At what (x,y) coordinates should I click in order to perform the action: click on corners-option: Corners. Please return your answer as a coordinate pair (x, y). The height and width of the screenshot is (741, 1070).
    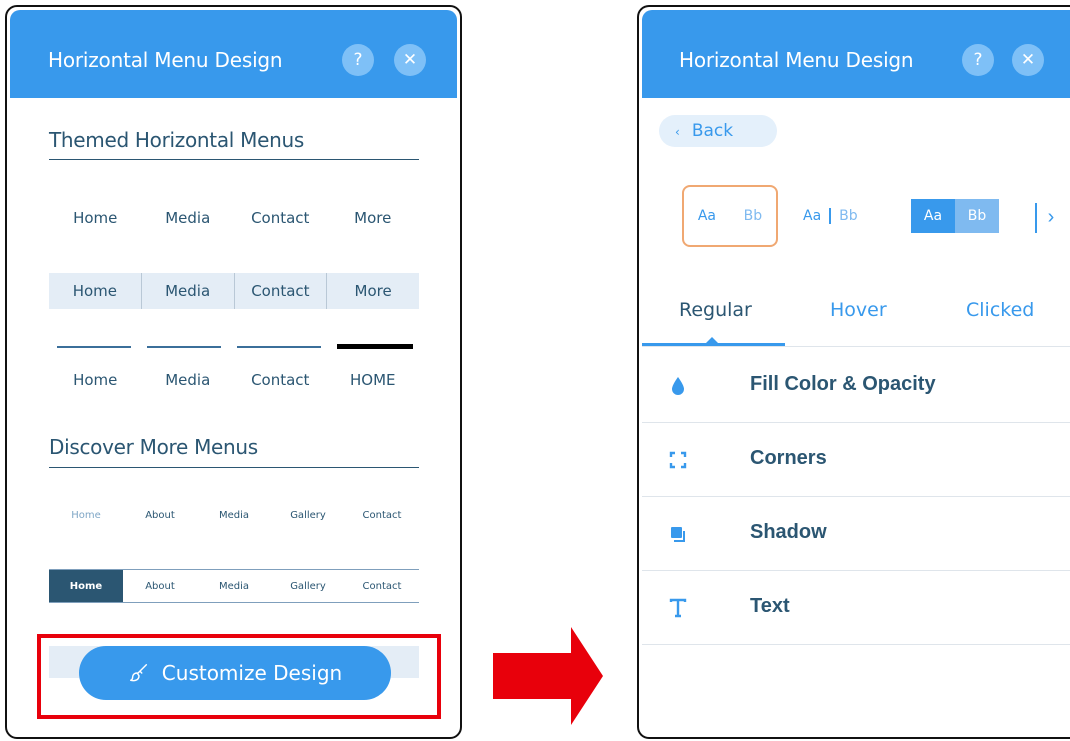
    Looking at the image, I should click on (856, 460).